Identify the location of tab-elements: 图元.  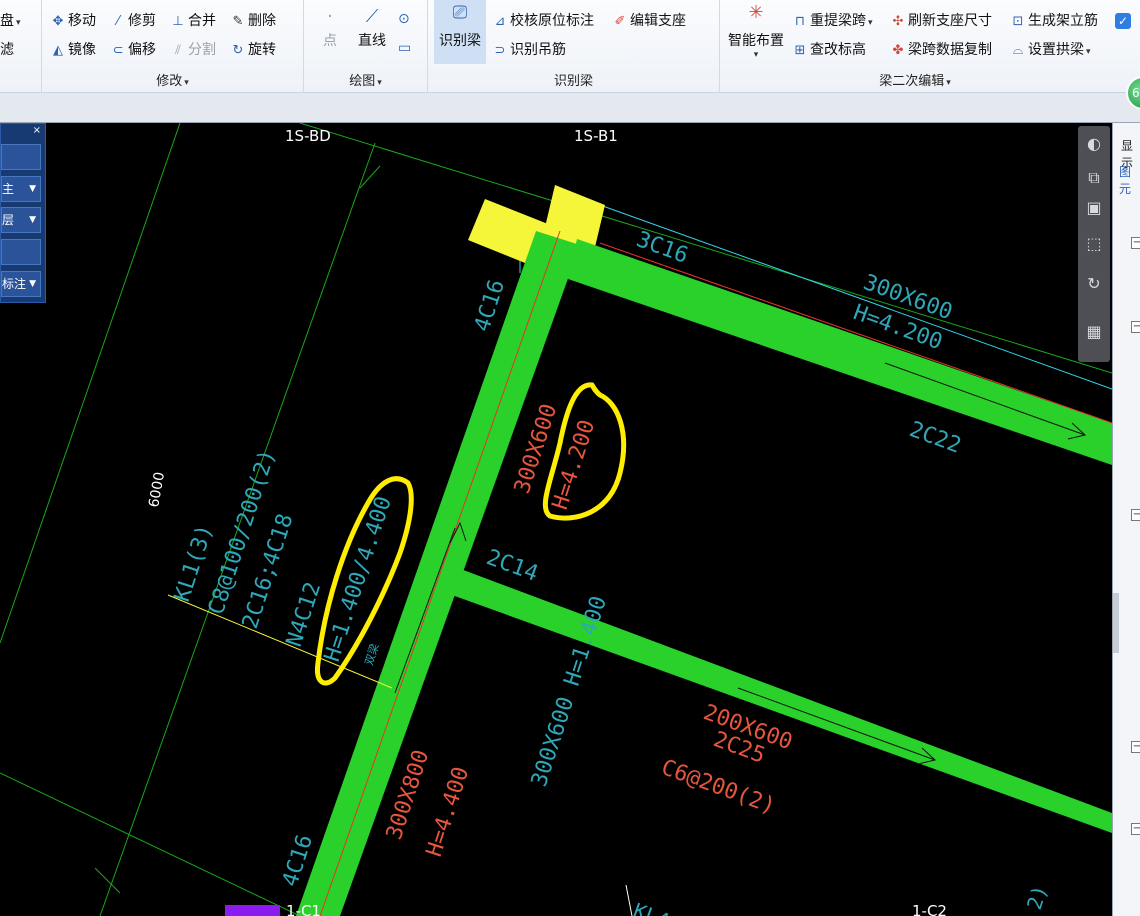
(1129, 180).